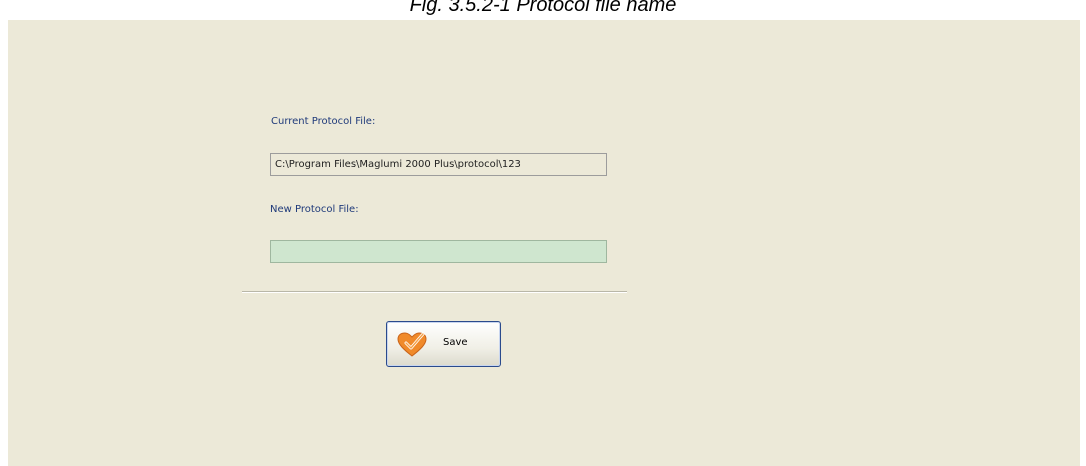 The width and height of the screenshot is (1086, 466). What do you see at coordinates (323, 121) in the screenshot?
I see `current-protocol-file-label: Current Protocol File:` at bounding box center [323, 121].